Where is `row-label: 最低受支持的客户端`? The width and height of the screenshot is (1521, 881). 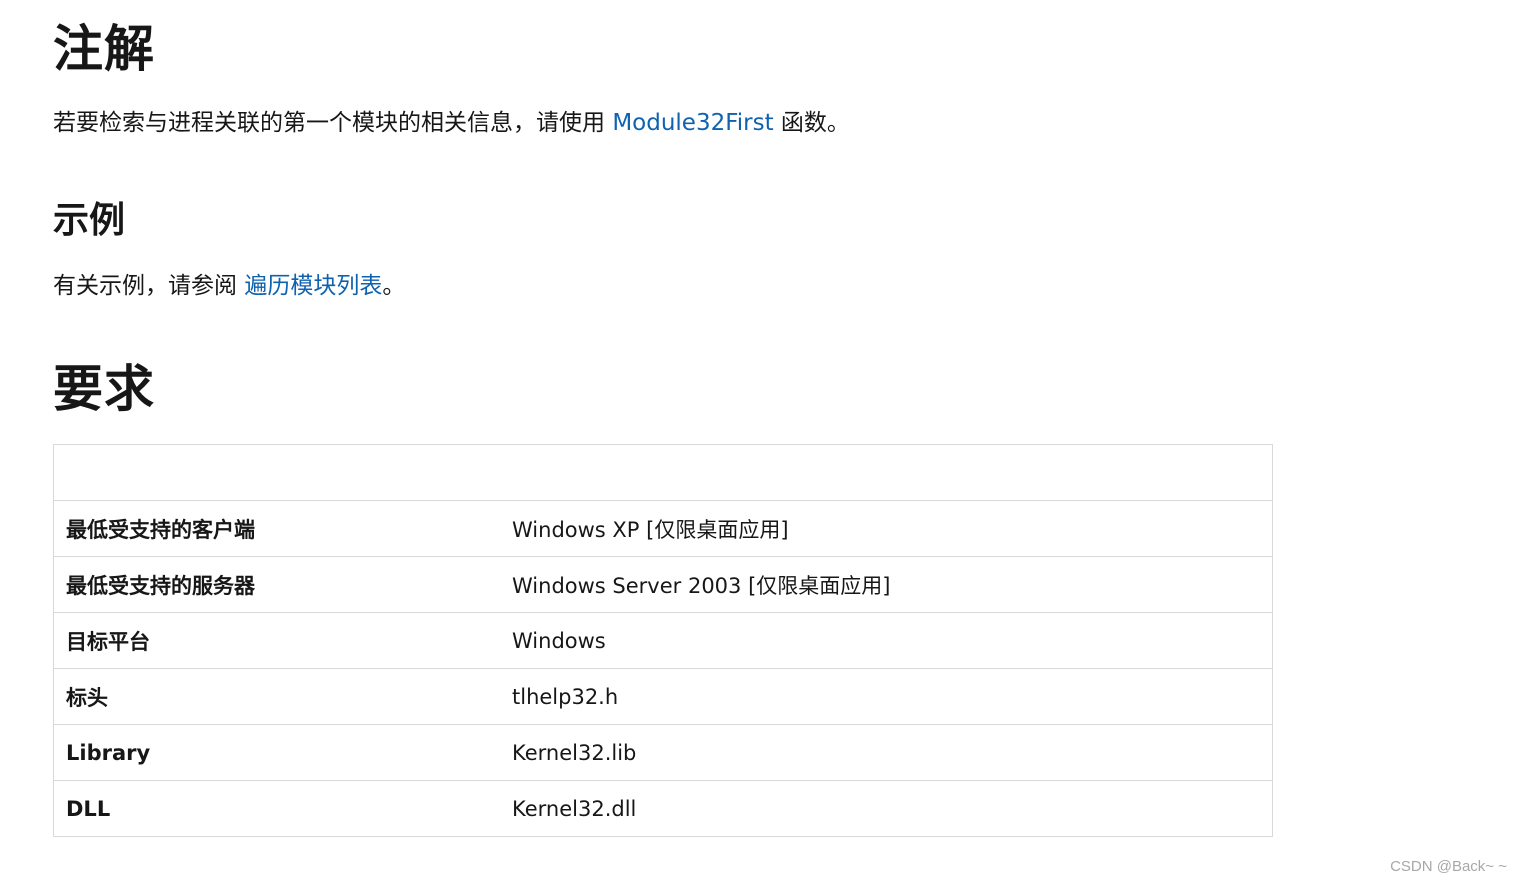
row-label: 最低受支持的客户端 is located at coordinates (276, 528).